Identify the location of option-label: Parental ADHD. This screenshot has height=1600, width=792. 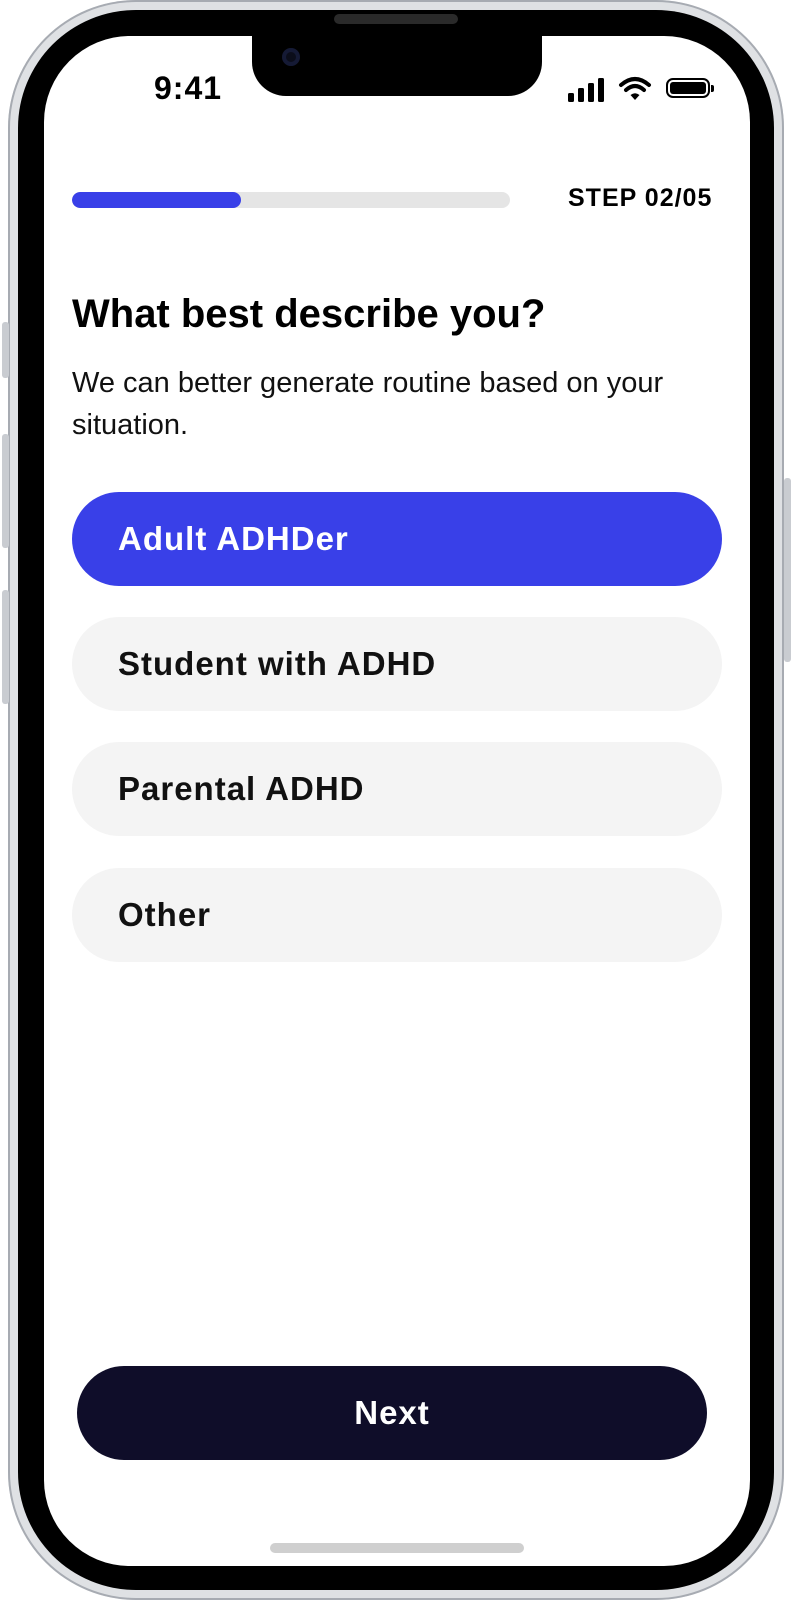
(241, 788).